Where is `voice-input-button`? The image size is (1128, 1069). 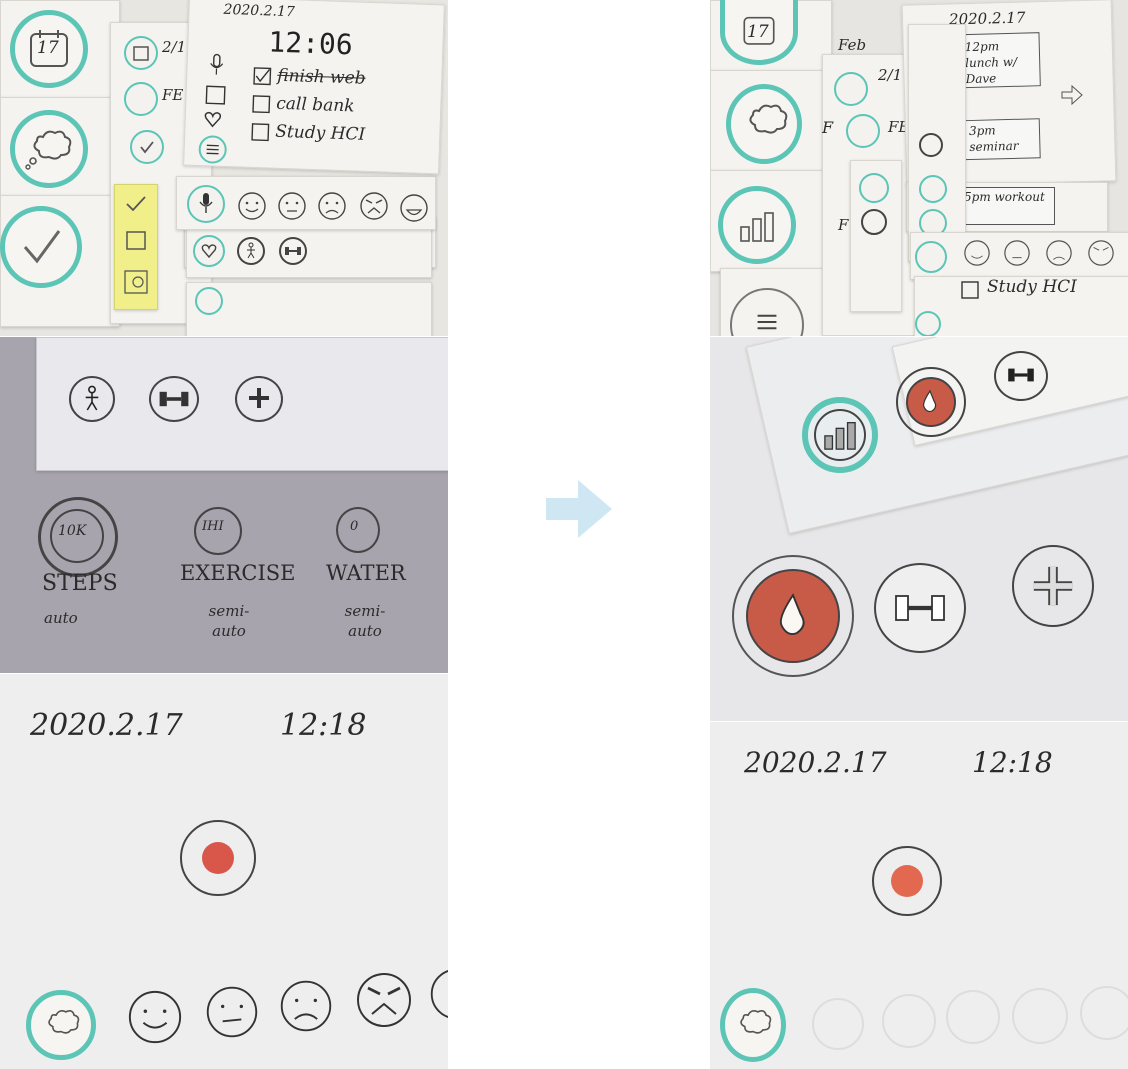 voice-input-button is located at coordinates (206, 204).